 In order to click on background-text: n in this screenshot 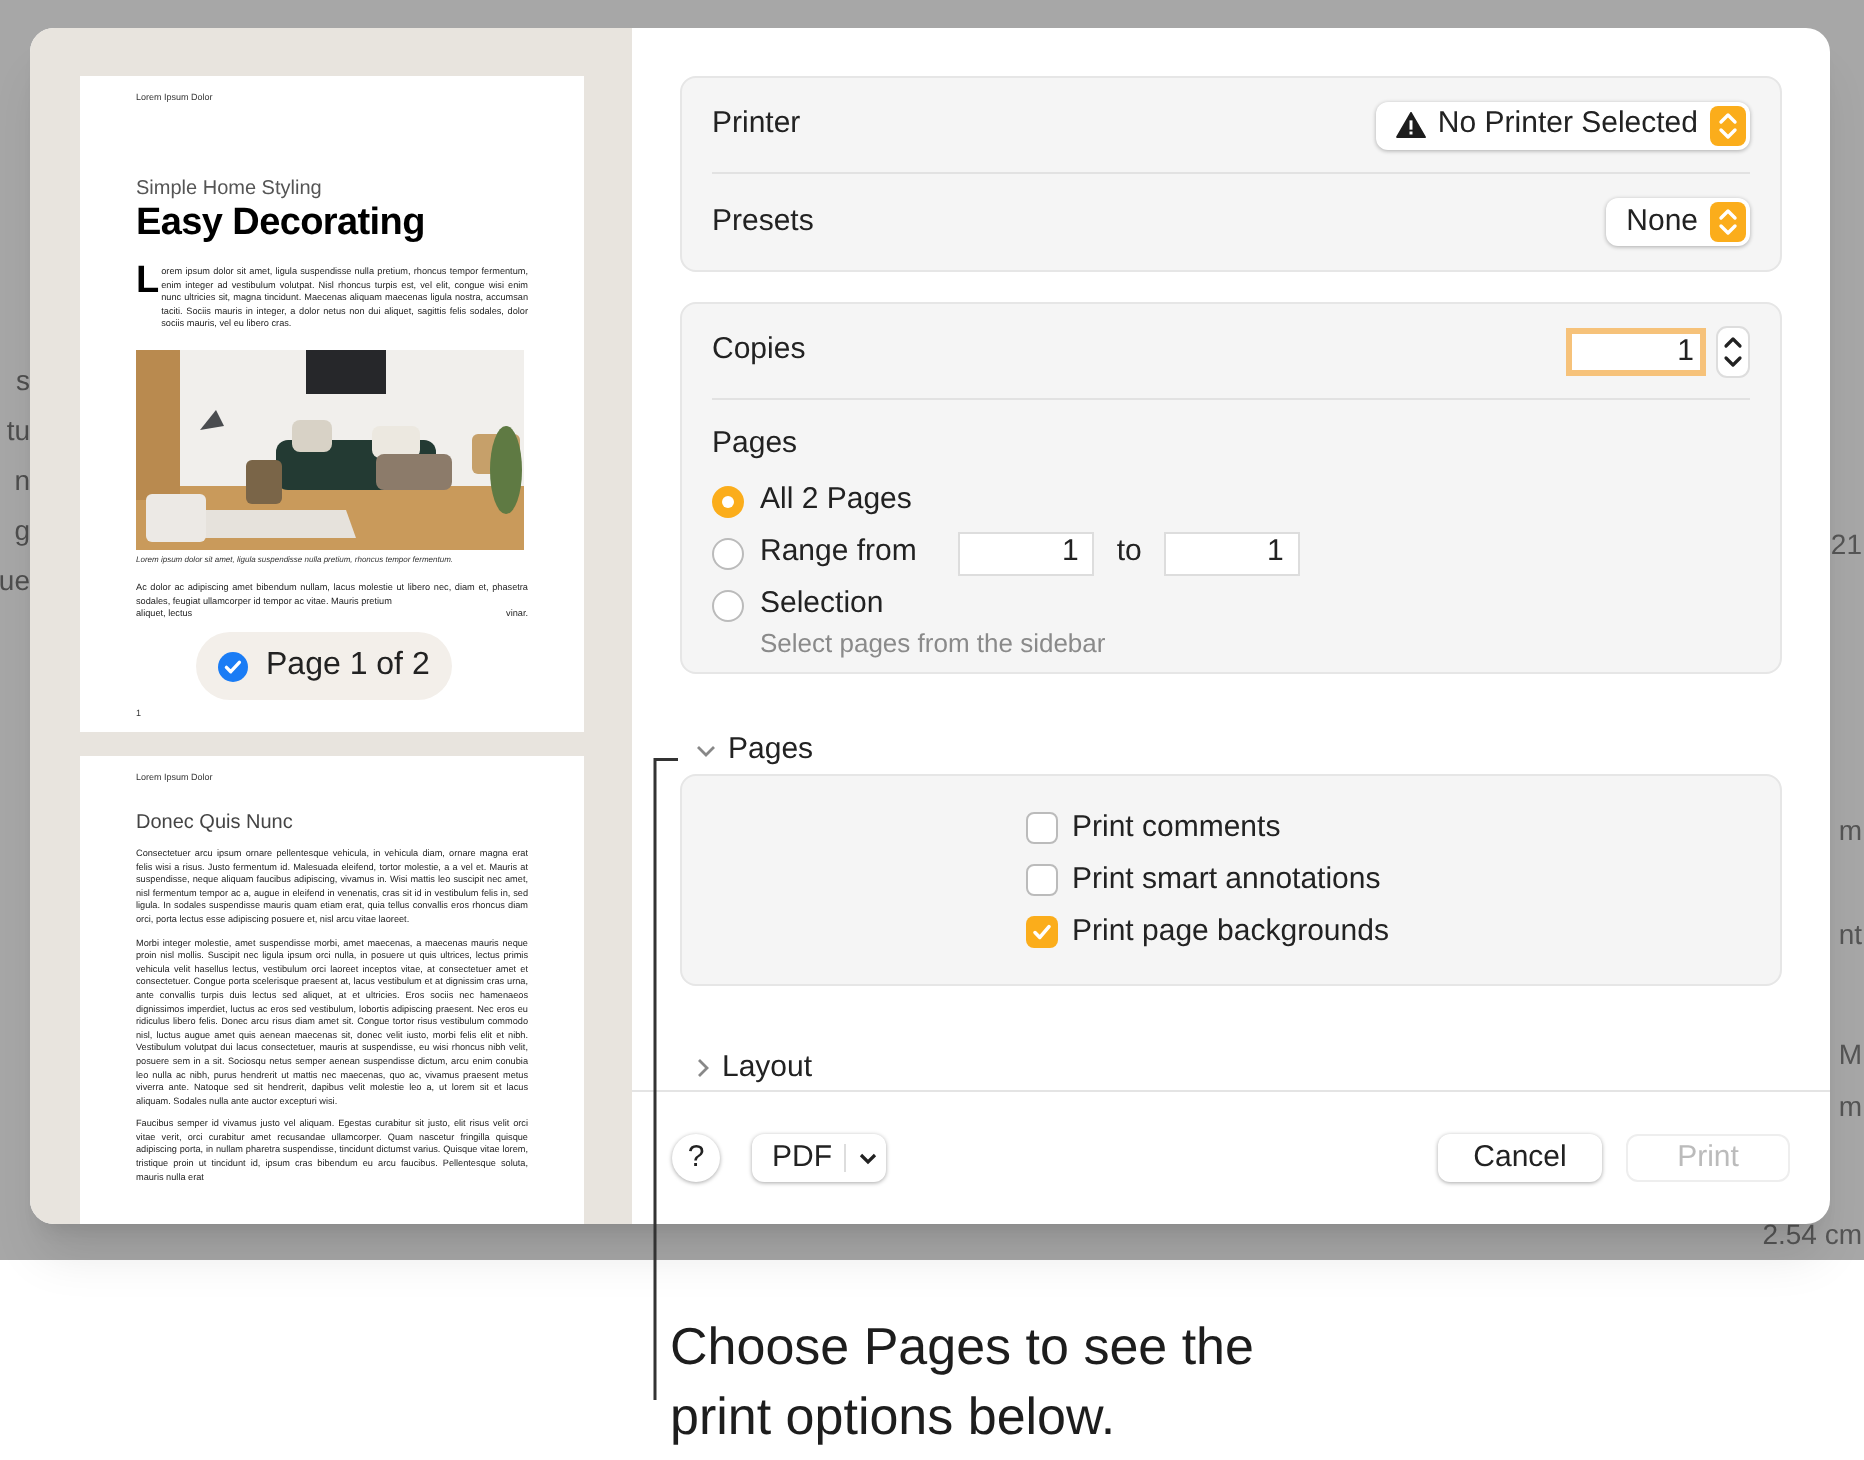, I will do `click(22, 481)`.